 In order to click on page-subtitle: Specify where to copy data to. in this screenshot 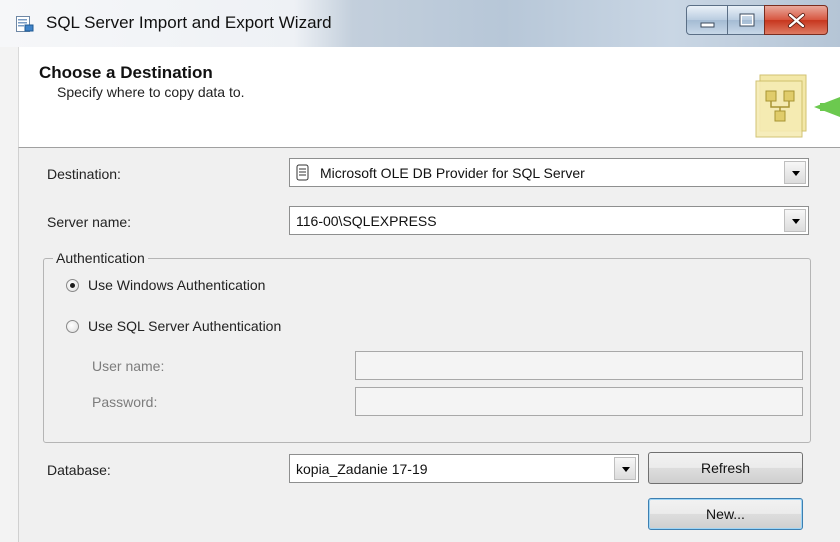, I will do `click(151, 92)`.